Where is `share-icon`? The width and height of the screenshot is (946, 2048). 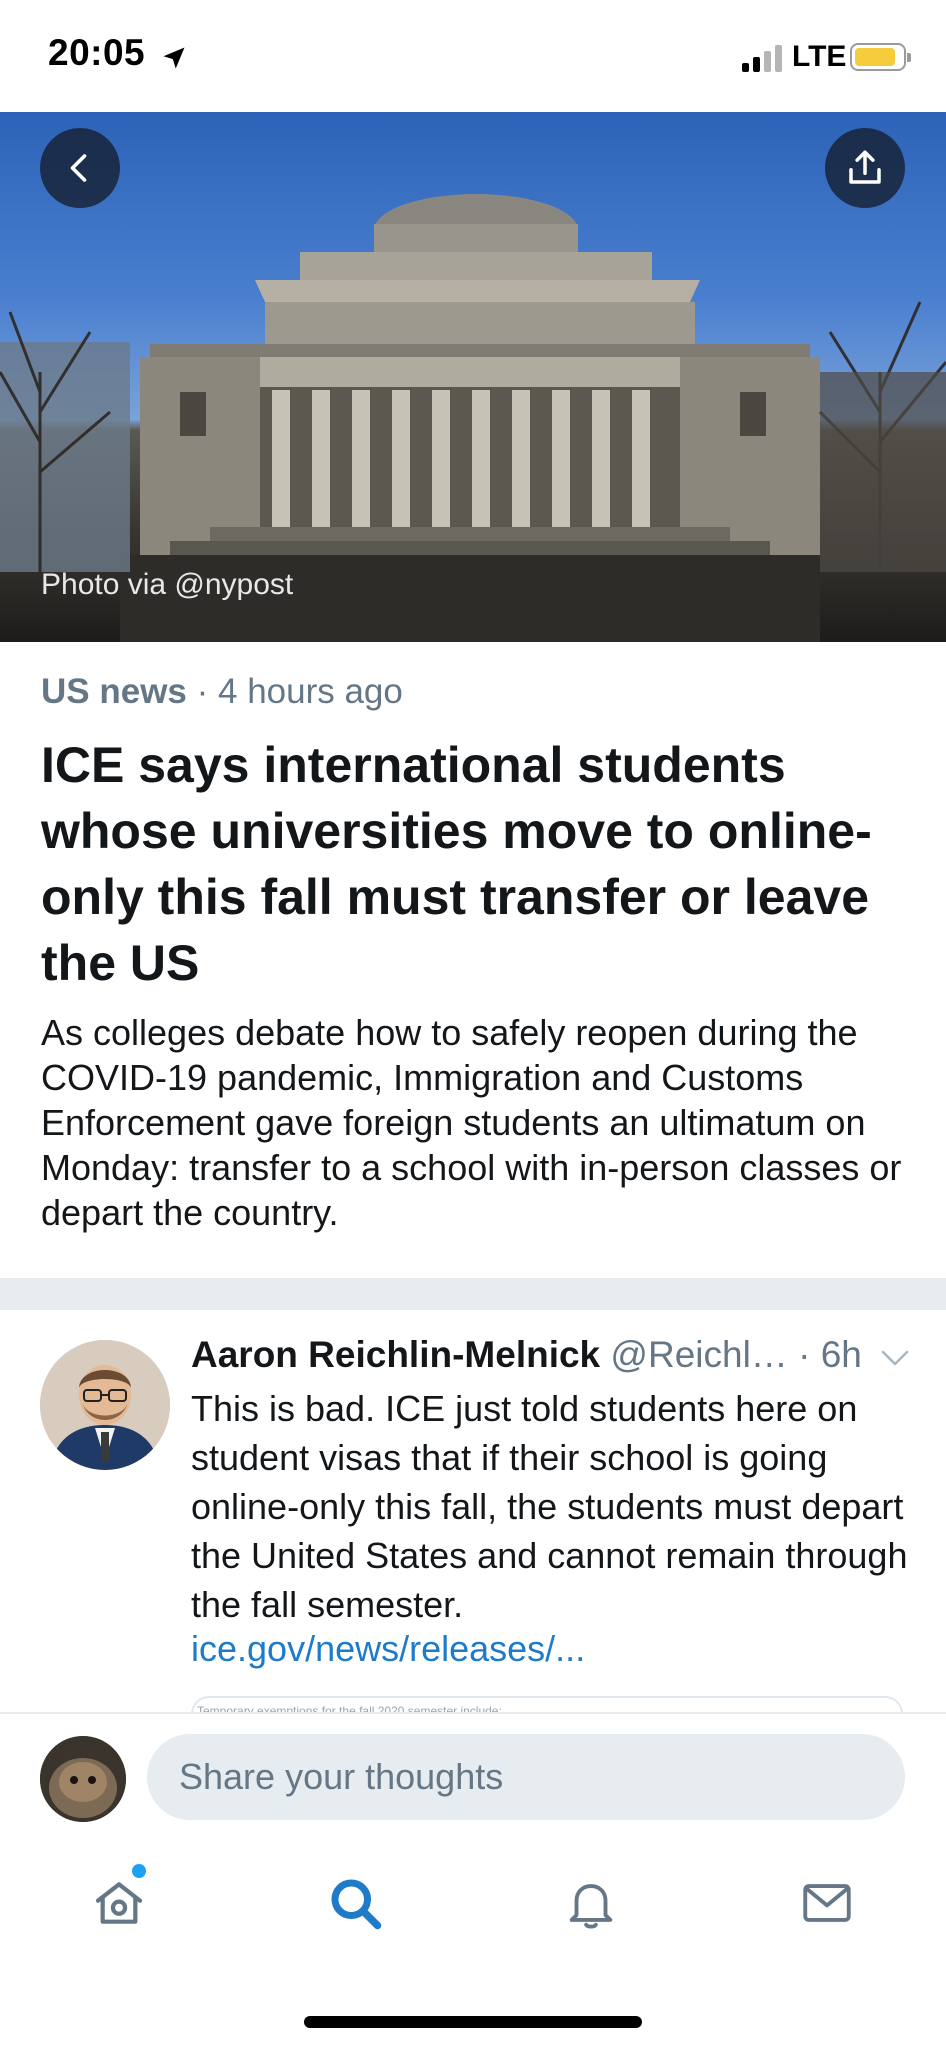 share-icon is located at coordinates (865, 167).